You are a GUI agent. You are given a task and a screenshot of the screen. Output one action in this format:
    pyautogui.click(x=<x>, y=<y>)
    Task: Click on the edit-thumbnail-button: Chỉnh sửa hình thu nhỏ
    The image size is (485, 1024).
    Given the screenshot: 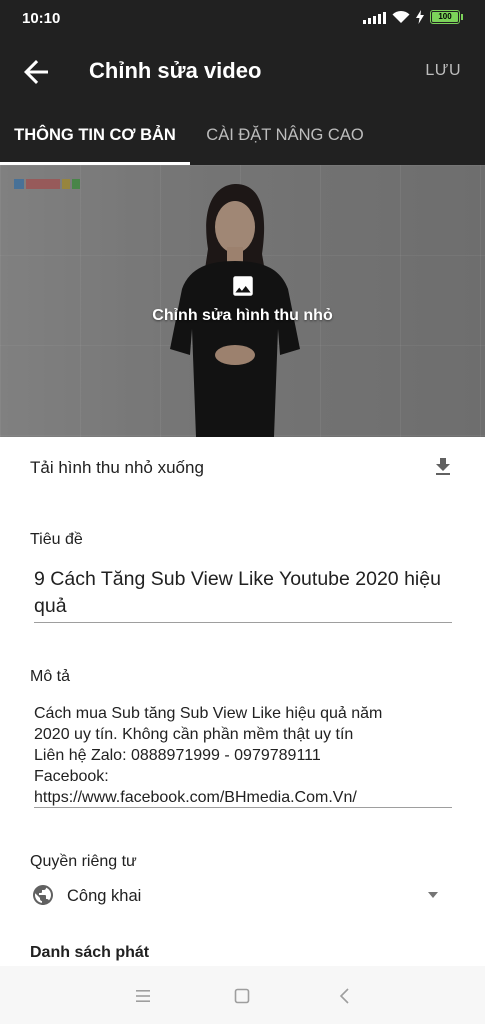 What is the action you would take?
    pyautogui.click(x=242, y=299)
    